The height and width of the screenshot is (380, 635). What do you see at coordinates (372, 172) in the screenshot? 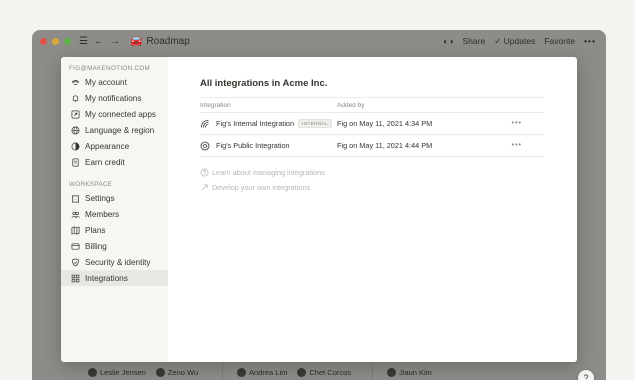
I see `learn-integrations-link: Learn about managing integrations` at bounding box center [372, 172].